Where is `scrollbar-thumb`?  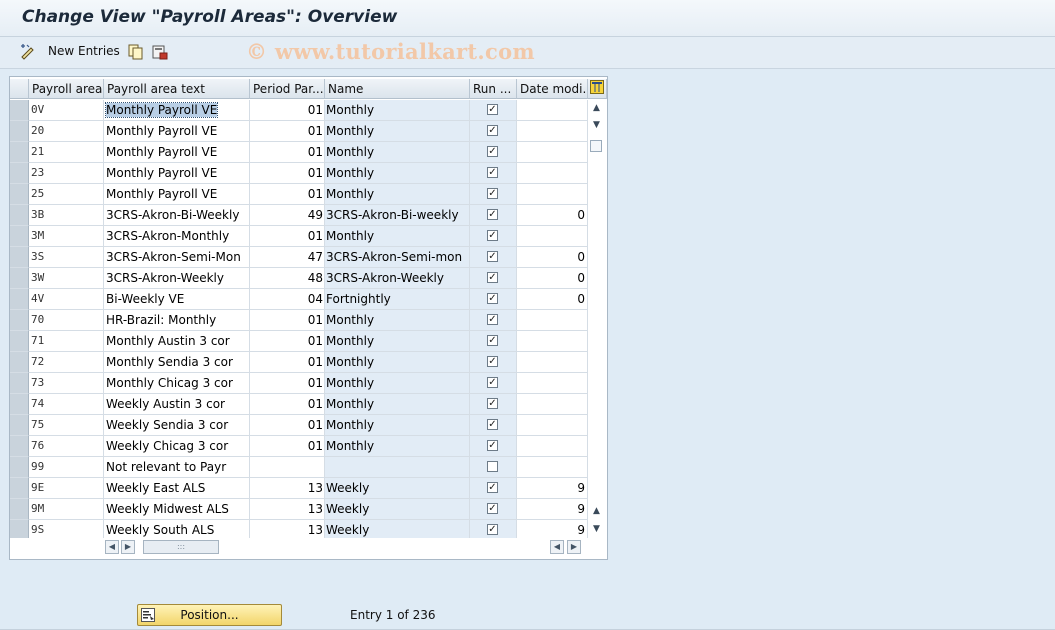
scrollbar-thumb is located at coordinates (596, 146).